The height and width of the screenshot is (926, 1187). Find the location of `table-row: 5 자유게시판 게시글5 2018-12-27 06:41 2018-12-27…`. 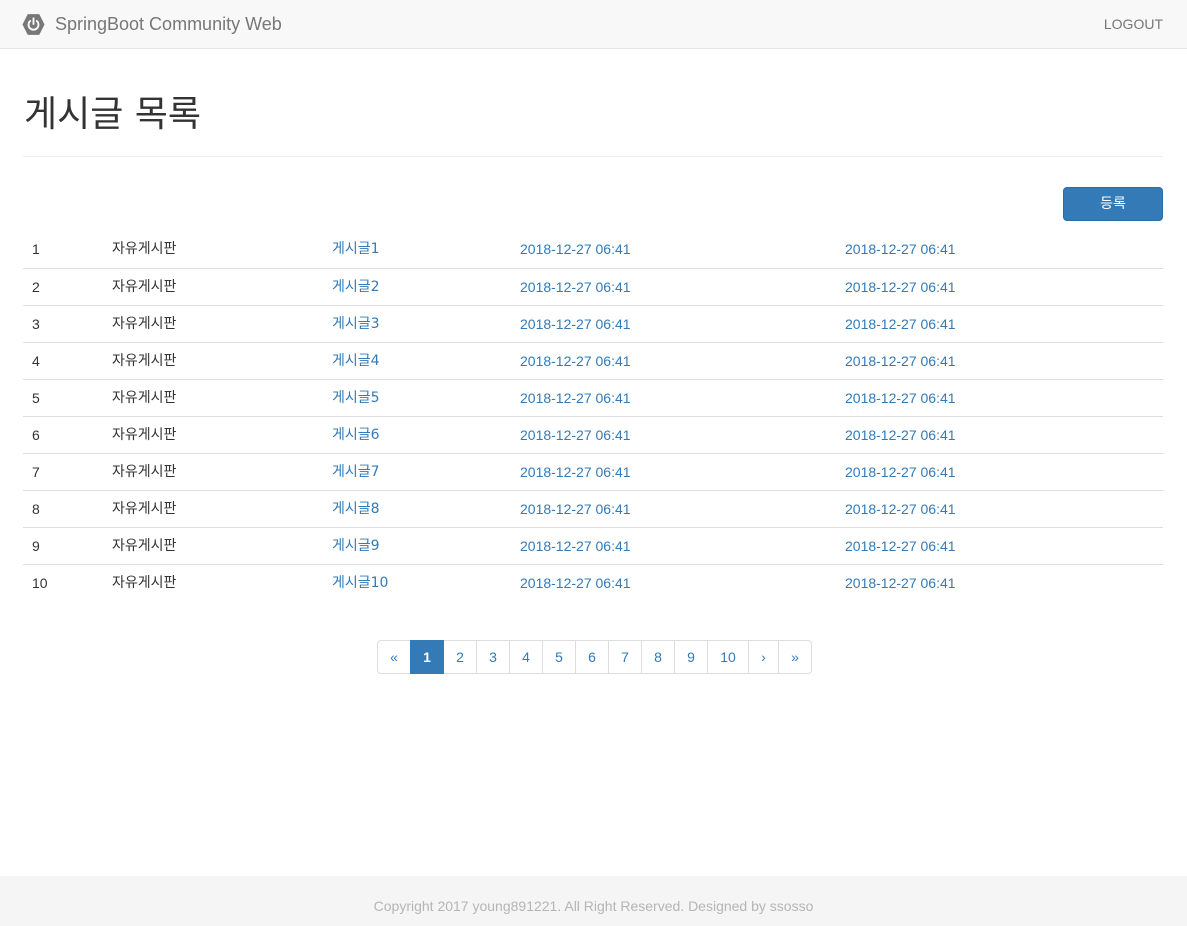

table-row: 5 자유게시판 게시글5 2018-12-27 06:41 2018-12-27… is located at coordinates (593, 397).